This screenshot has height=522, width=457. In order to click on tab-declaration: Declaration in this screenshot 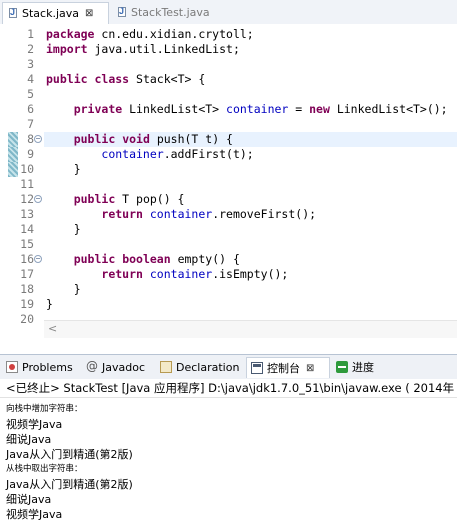, I will do `click(197, 367)`.